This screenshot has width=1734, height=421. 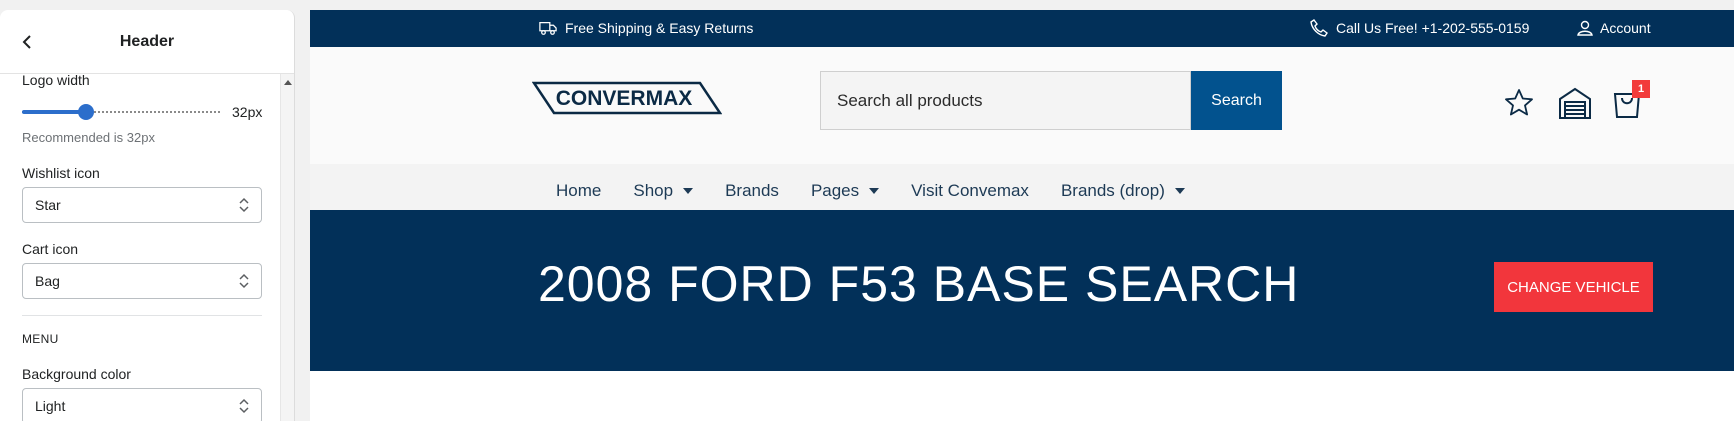 What do you see at coordinates (40, 339) in the screenshot?
I see `menu-section-title: MENU` at bounding box center [40, 339].